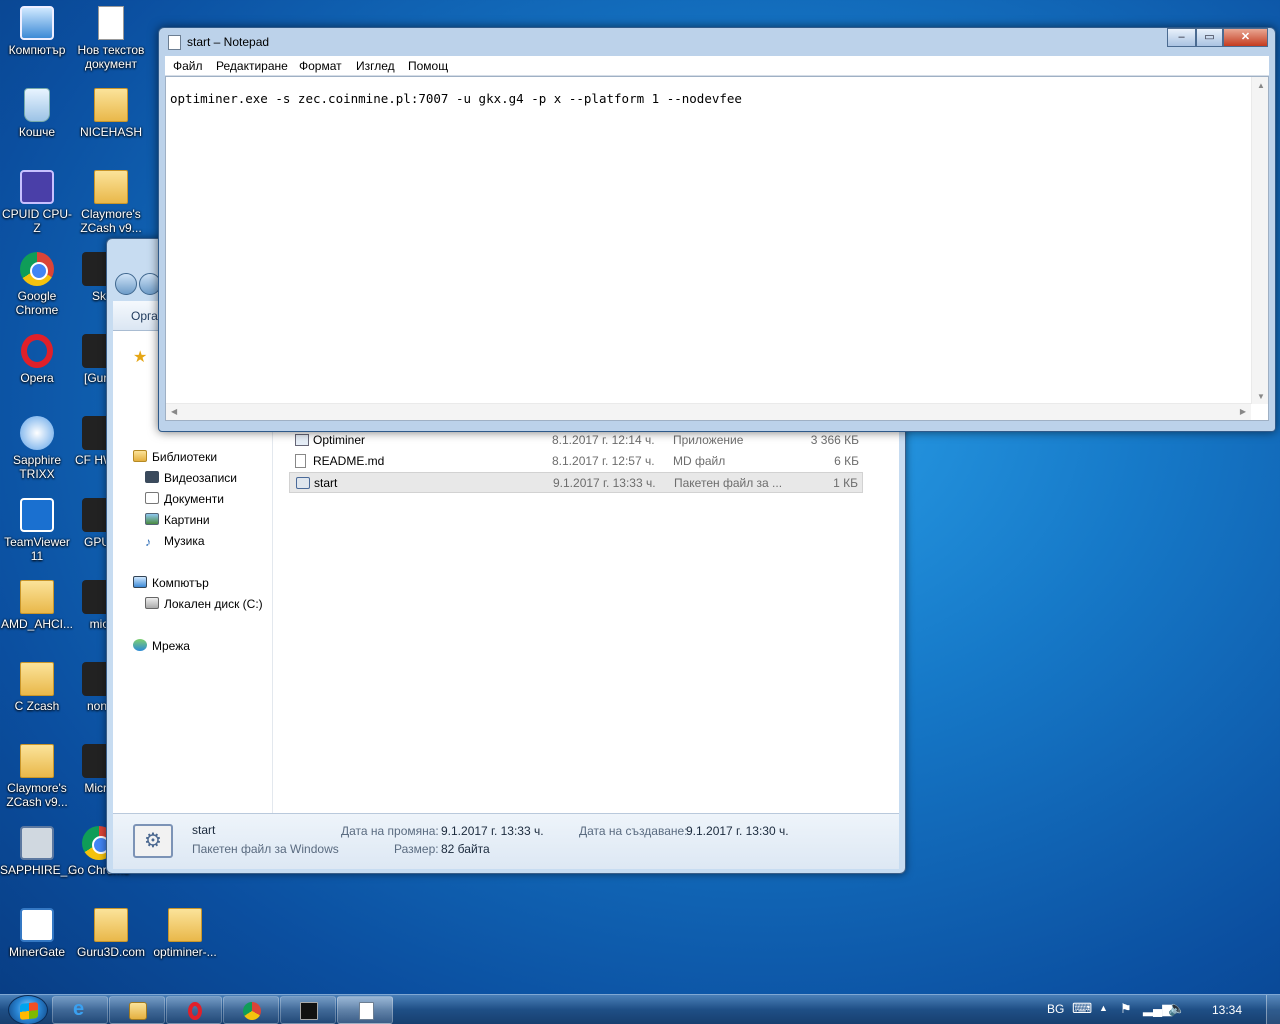 The height and width of the screenshot is (1024, 1280). Describe the element at coordinates (138, 284) in the screenshot. I see `explorer-nav-buttons` at that location.